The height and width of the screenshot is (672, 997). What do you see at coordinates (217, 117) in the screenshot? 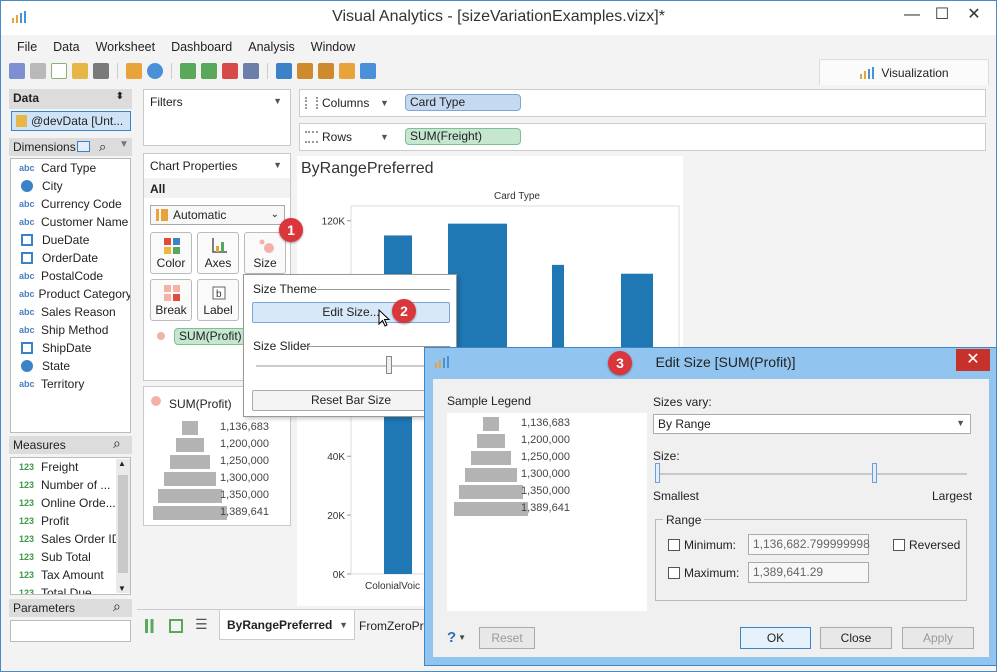
I see `filters-pane: Filters ▼` at bounding box center [217, 117].